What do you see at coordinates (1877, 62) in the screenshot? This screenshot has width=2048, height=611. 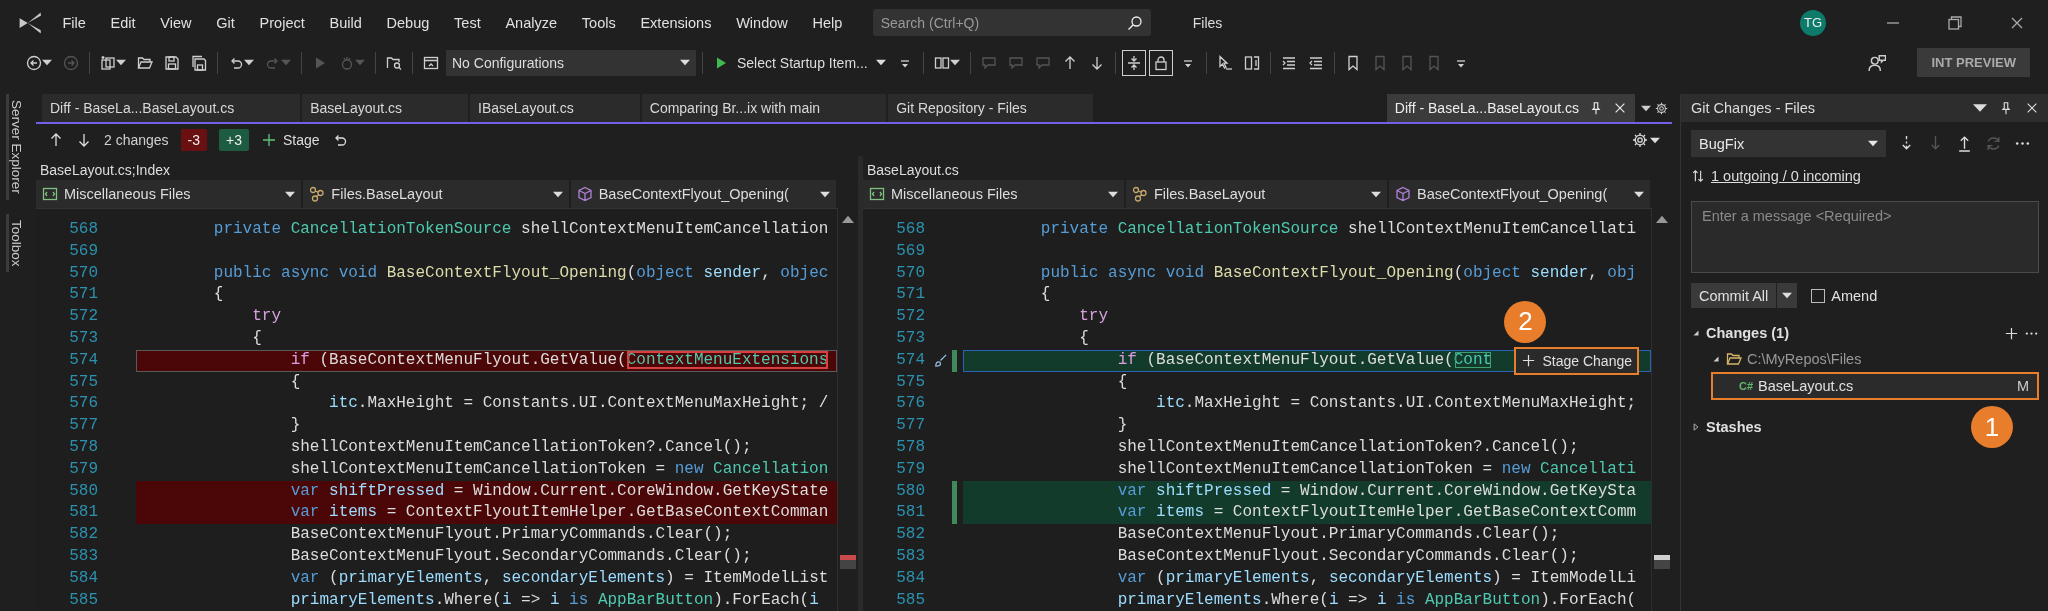 I see `feedback-icon` at bounding box center [1877, 62].